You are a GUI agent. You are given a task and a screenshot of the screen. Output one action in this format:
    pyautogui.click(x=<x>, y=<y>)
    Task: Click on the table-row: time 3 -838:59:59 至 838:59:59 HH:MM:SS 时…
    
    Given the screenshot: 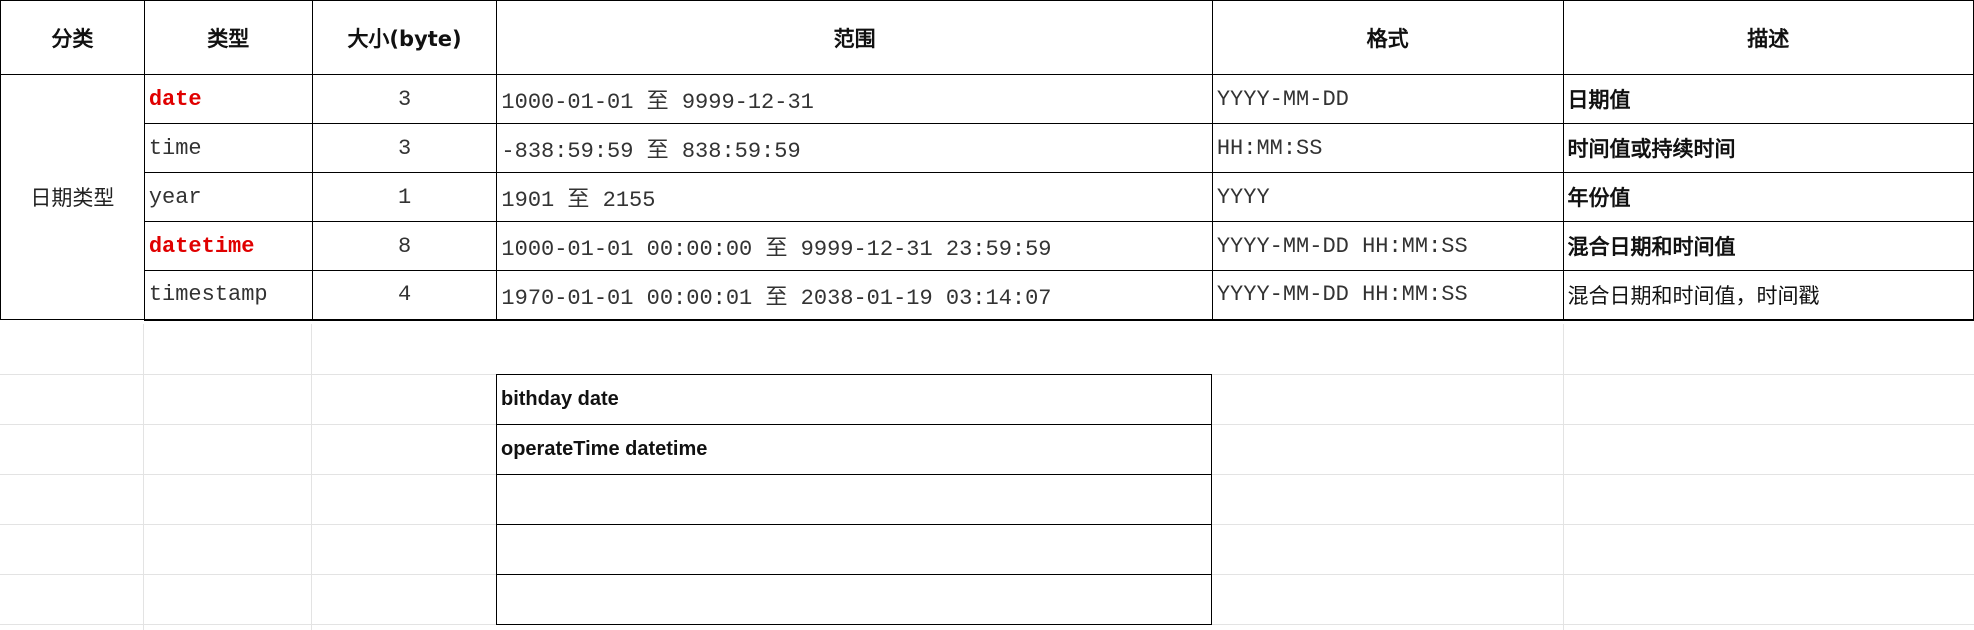 What is the action you would take?
    pyautogui.click(x=987, y=148)
    